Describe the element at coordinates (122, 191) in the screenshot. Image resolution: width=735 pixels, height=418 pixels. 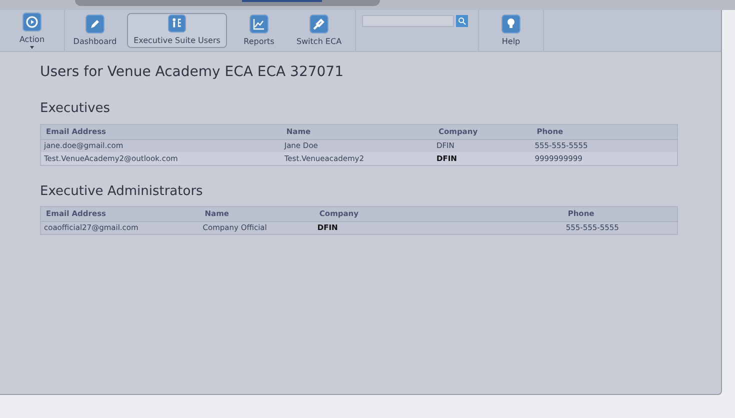
I see `section-title: Executive Administrators` at that location.